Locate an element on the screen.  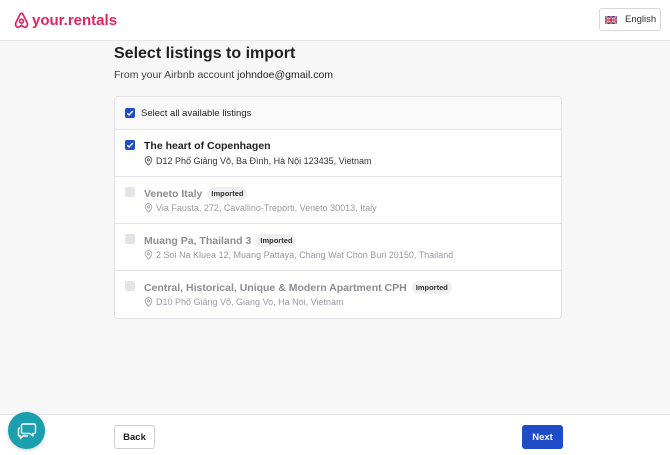
listing-title: Veneto Italy Imported is located at coordinates (196, 193).